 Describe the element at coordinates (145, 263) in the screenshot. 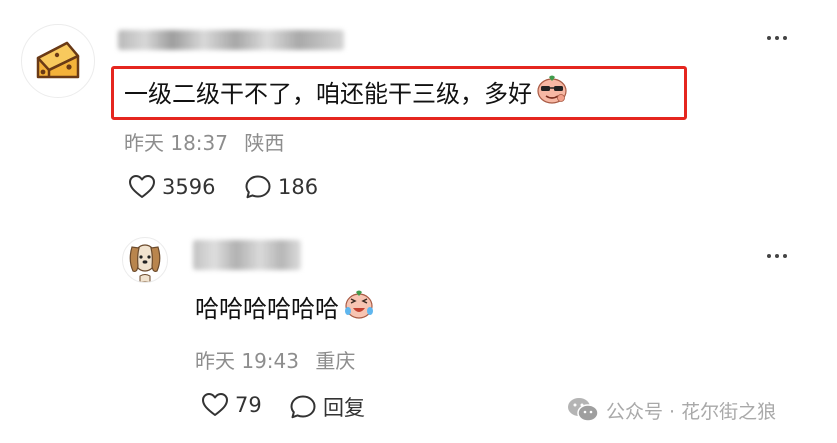

I see `dog-avatar-icon` at that location.